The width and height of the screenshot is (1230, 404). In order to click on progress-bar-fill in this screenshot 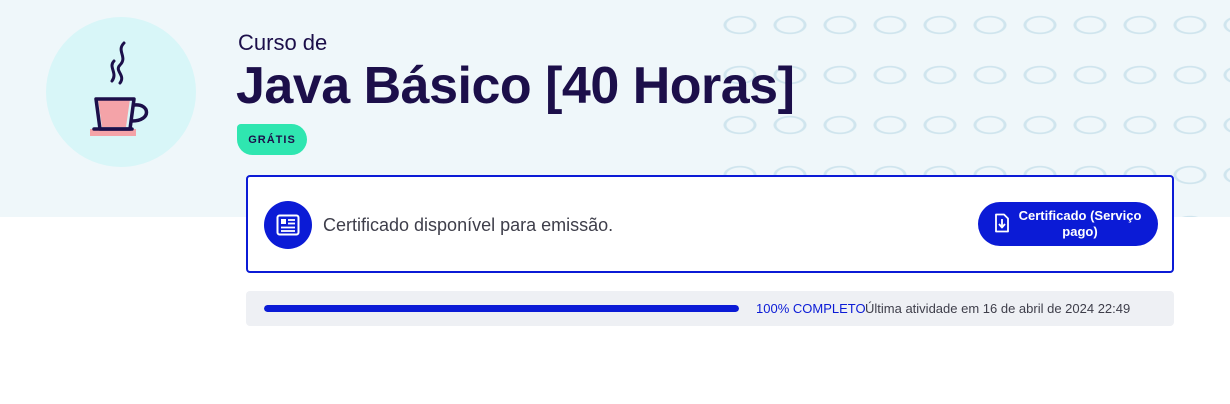, I will do `click(501, 308)`.